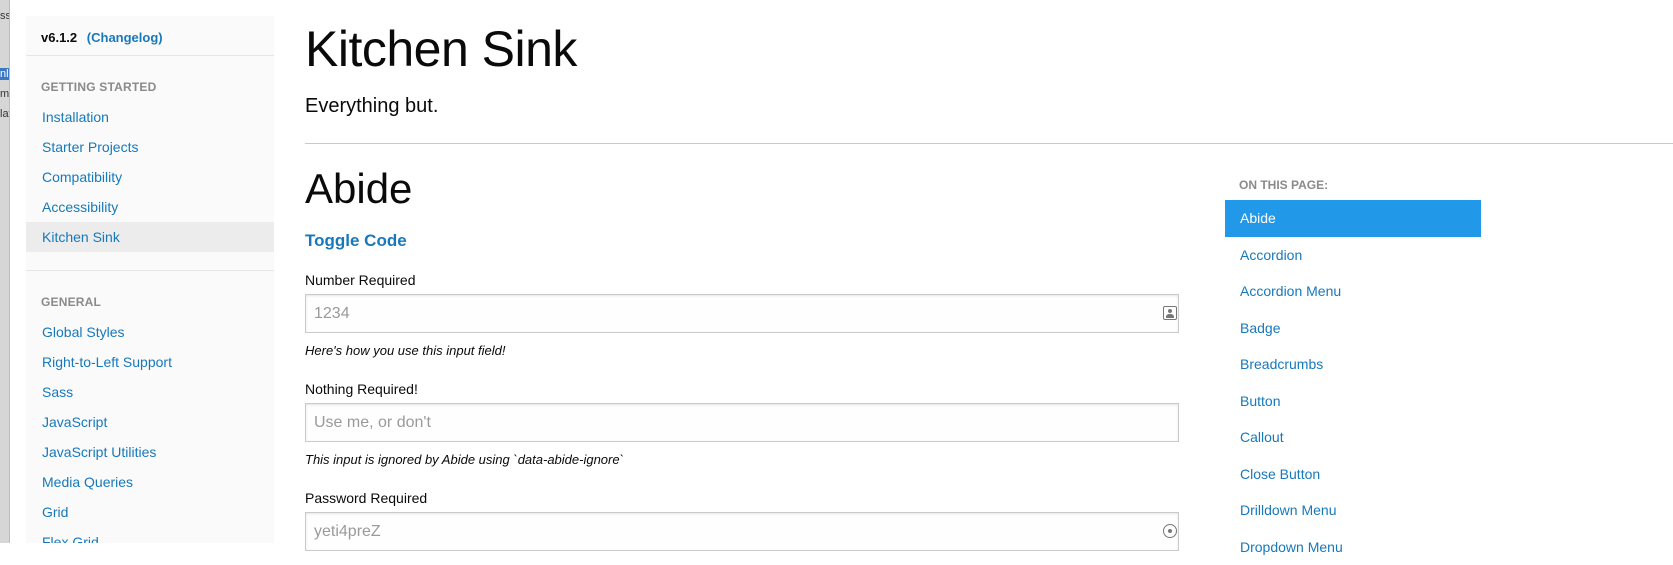  What do you see at coordinates (150, 147) in the screenshot?
I see `sidebar-item-starter-projects: Starter Projects` at bounding box center [150, 147].